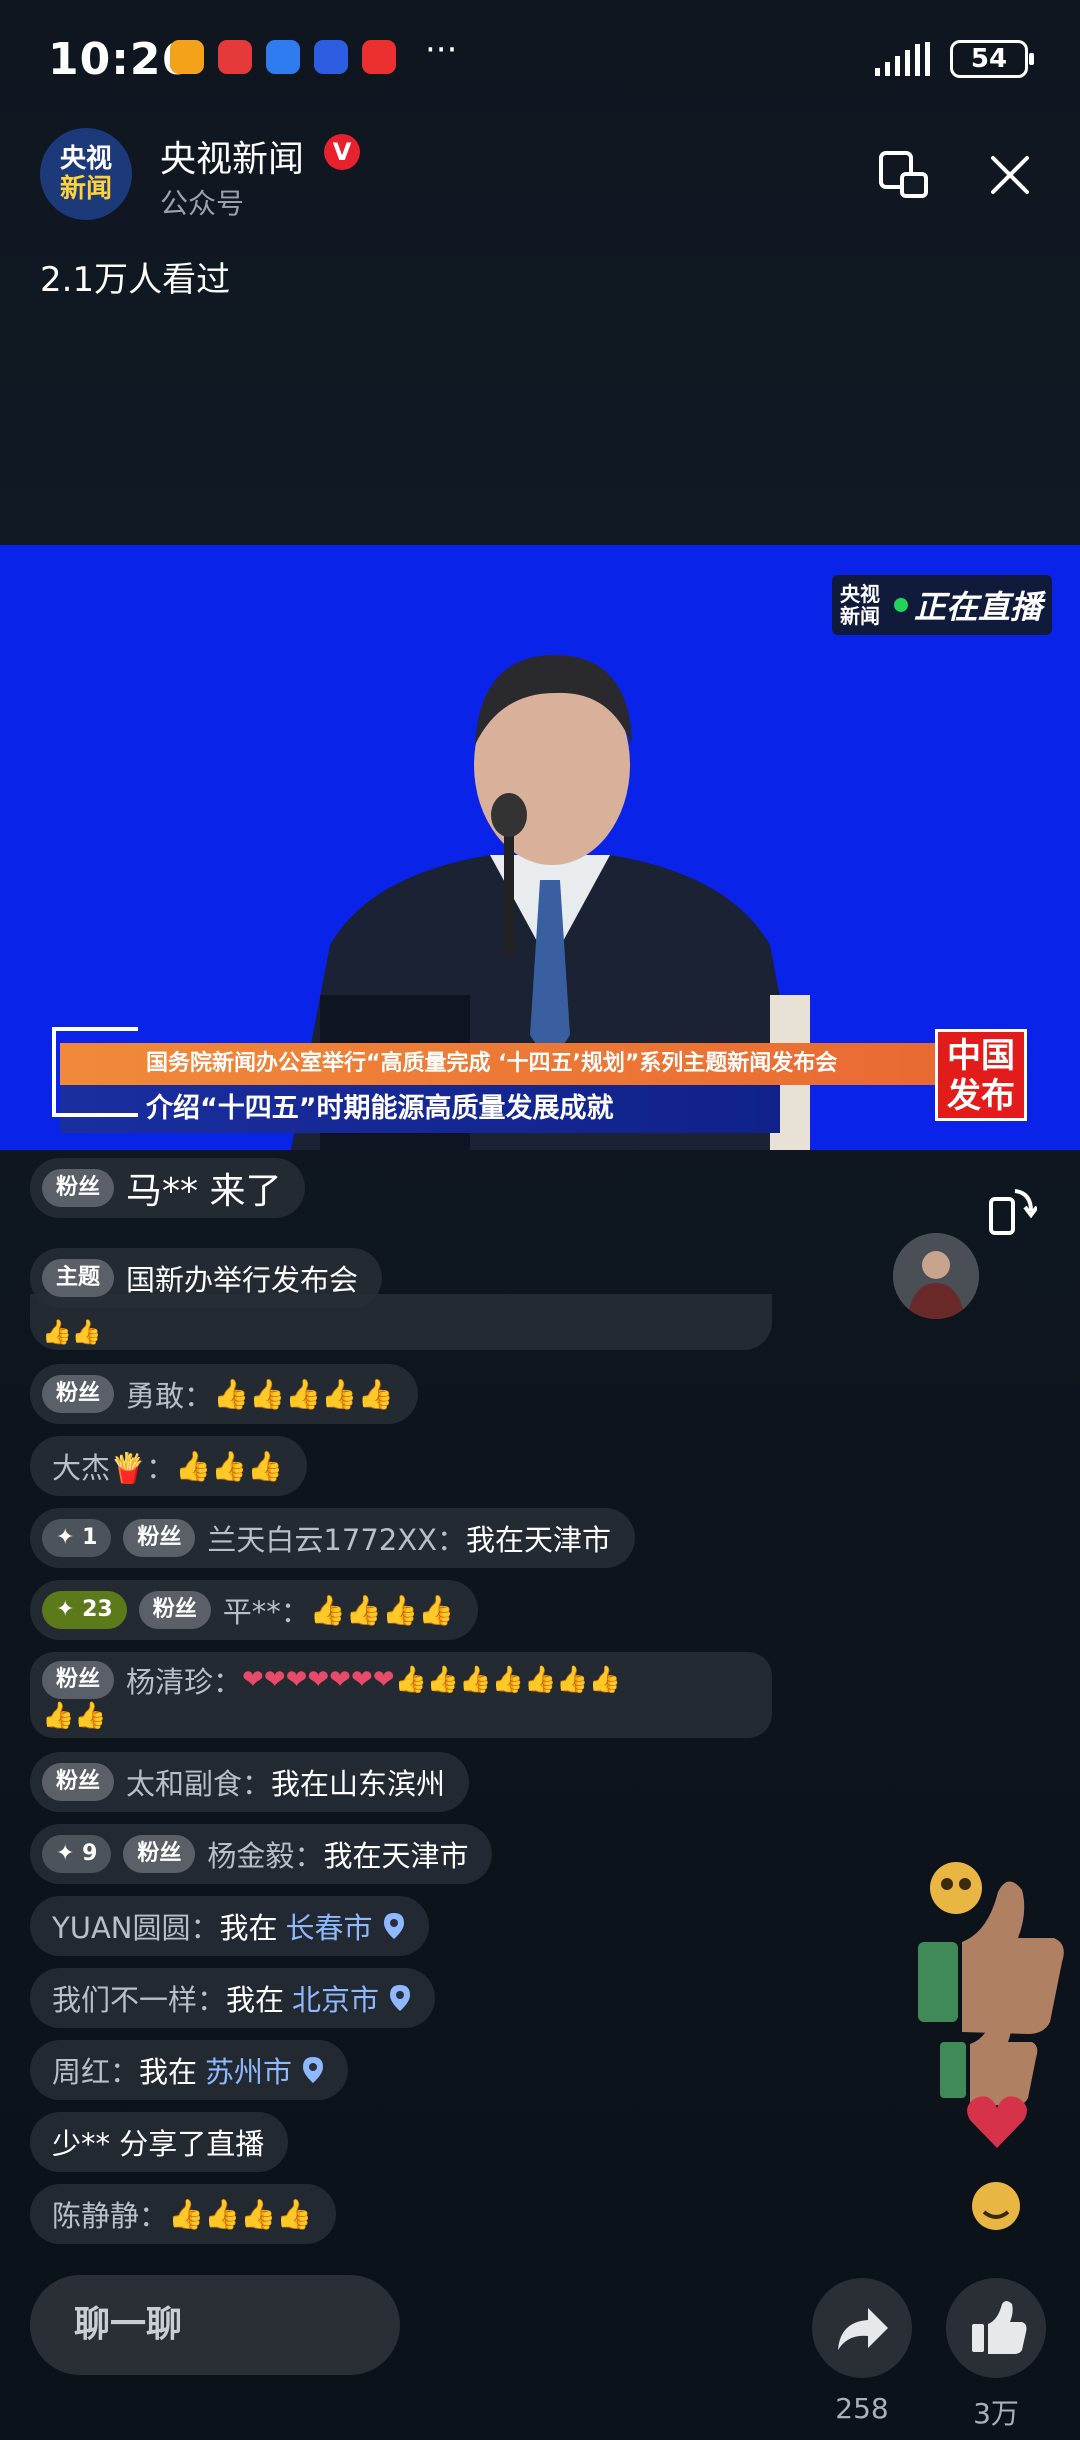 Image resolution: width=1080 pixels, height=2440 pixels. What do you see at coordinates (235, 57) in the screenshot?
I see `huawei-app-icon` at bounding box center [235, 57].